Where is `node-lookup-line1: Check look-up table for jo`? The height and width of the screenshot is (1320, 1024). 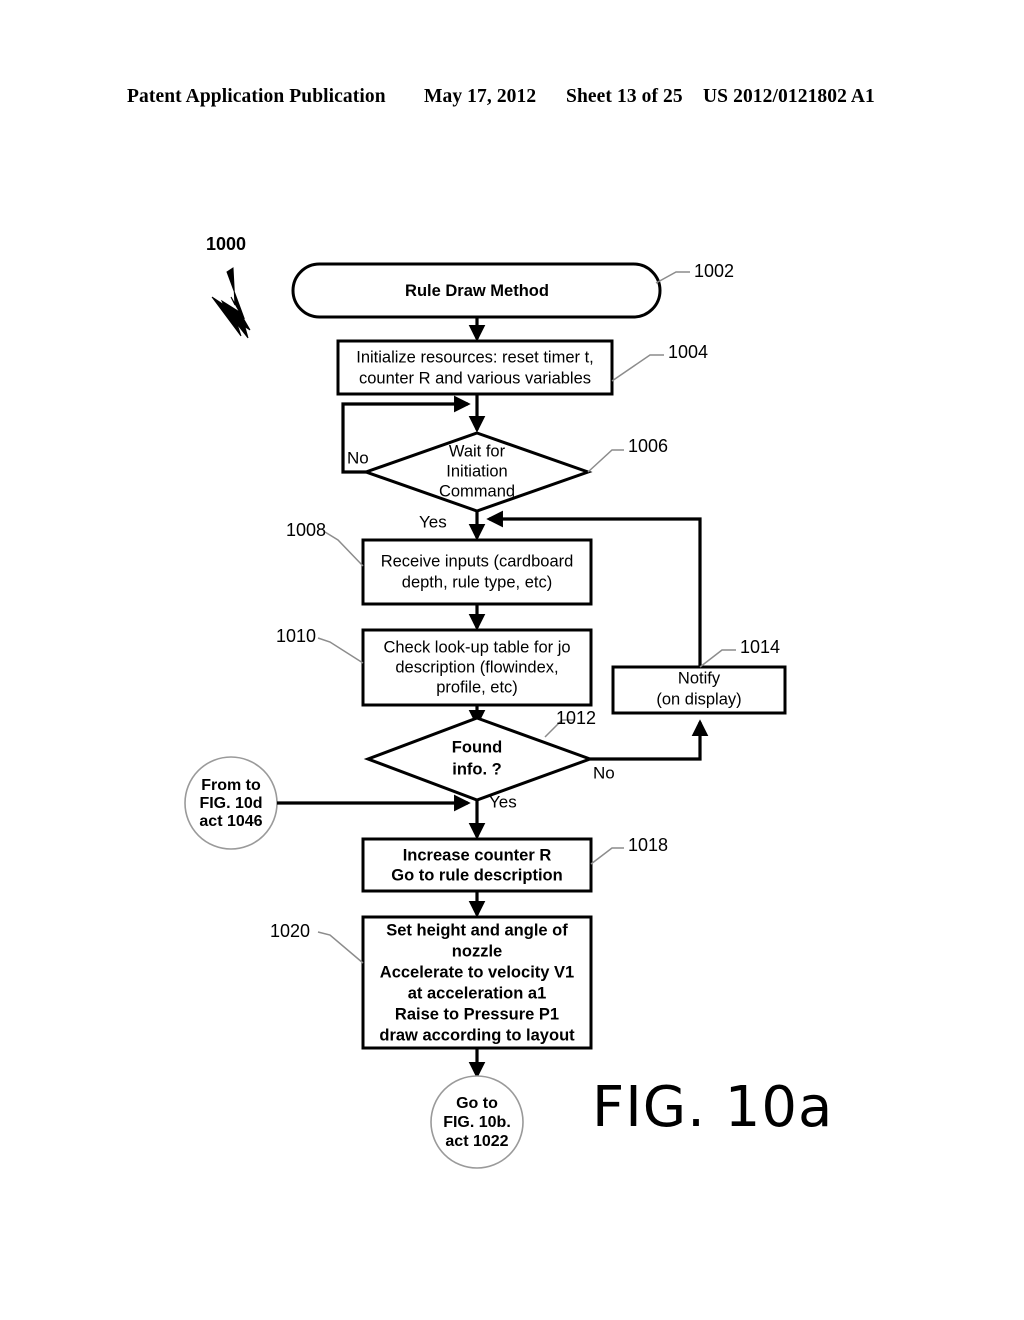 node-lookup-line1: Check look-up table for jo is located at coordinates (476, 647).